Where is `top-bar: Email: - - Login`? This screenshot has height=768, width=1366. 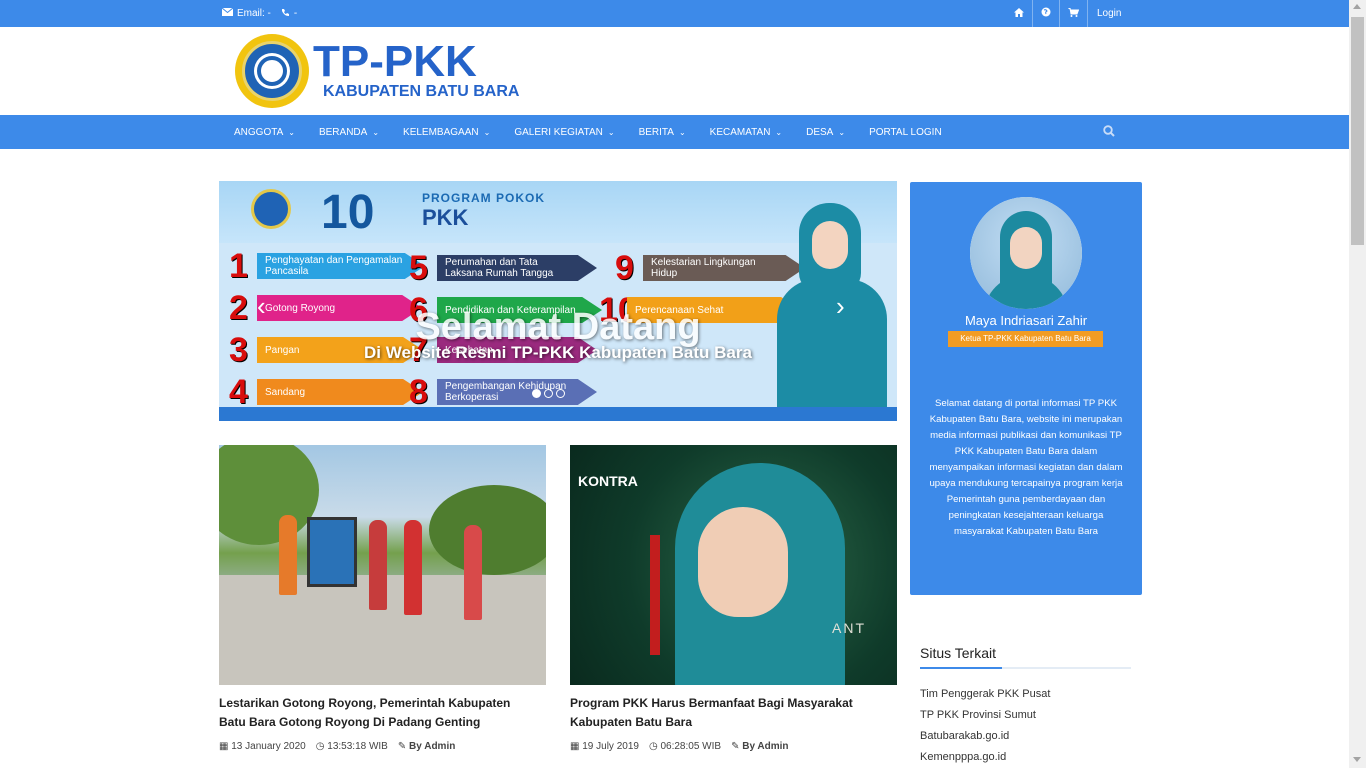
top-bar: Email: - - Login is located at coordinates (674, 13).